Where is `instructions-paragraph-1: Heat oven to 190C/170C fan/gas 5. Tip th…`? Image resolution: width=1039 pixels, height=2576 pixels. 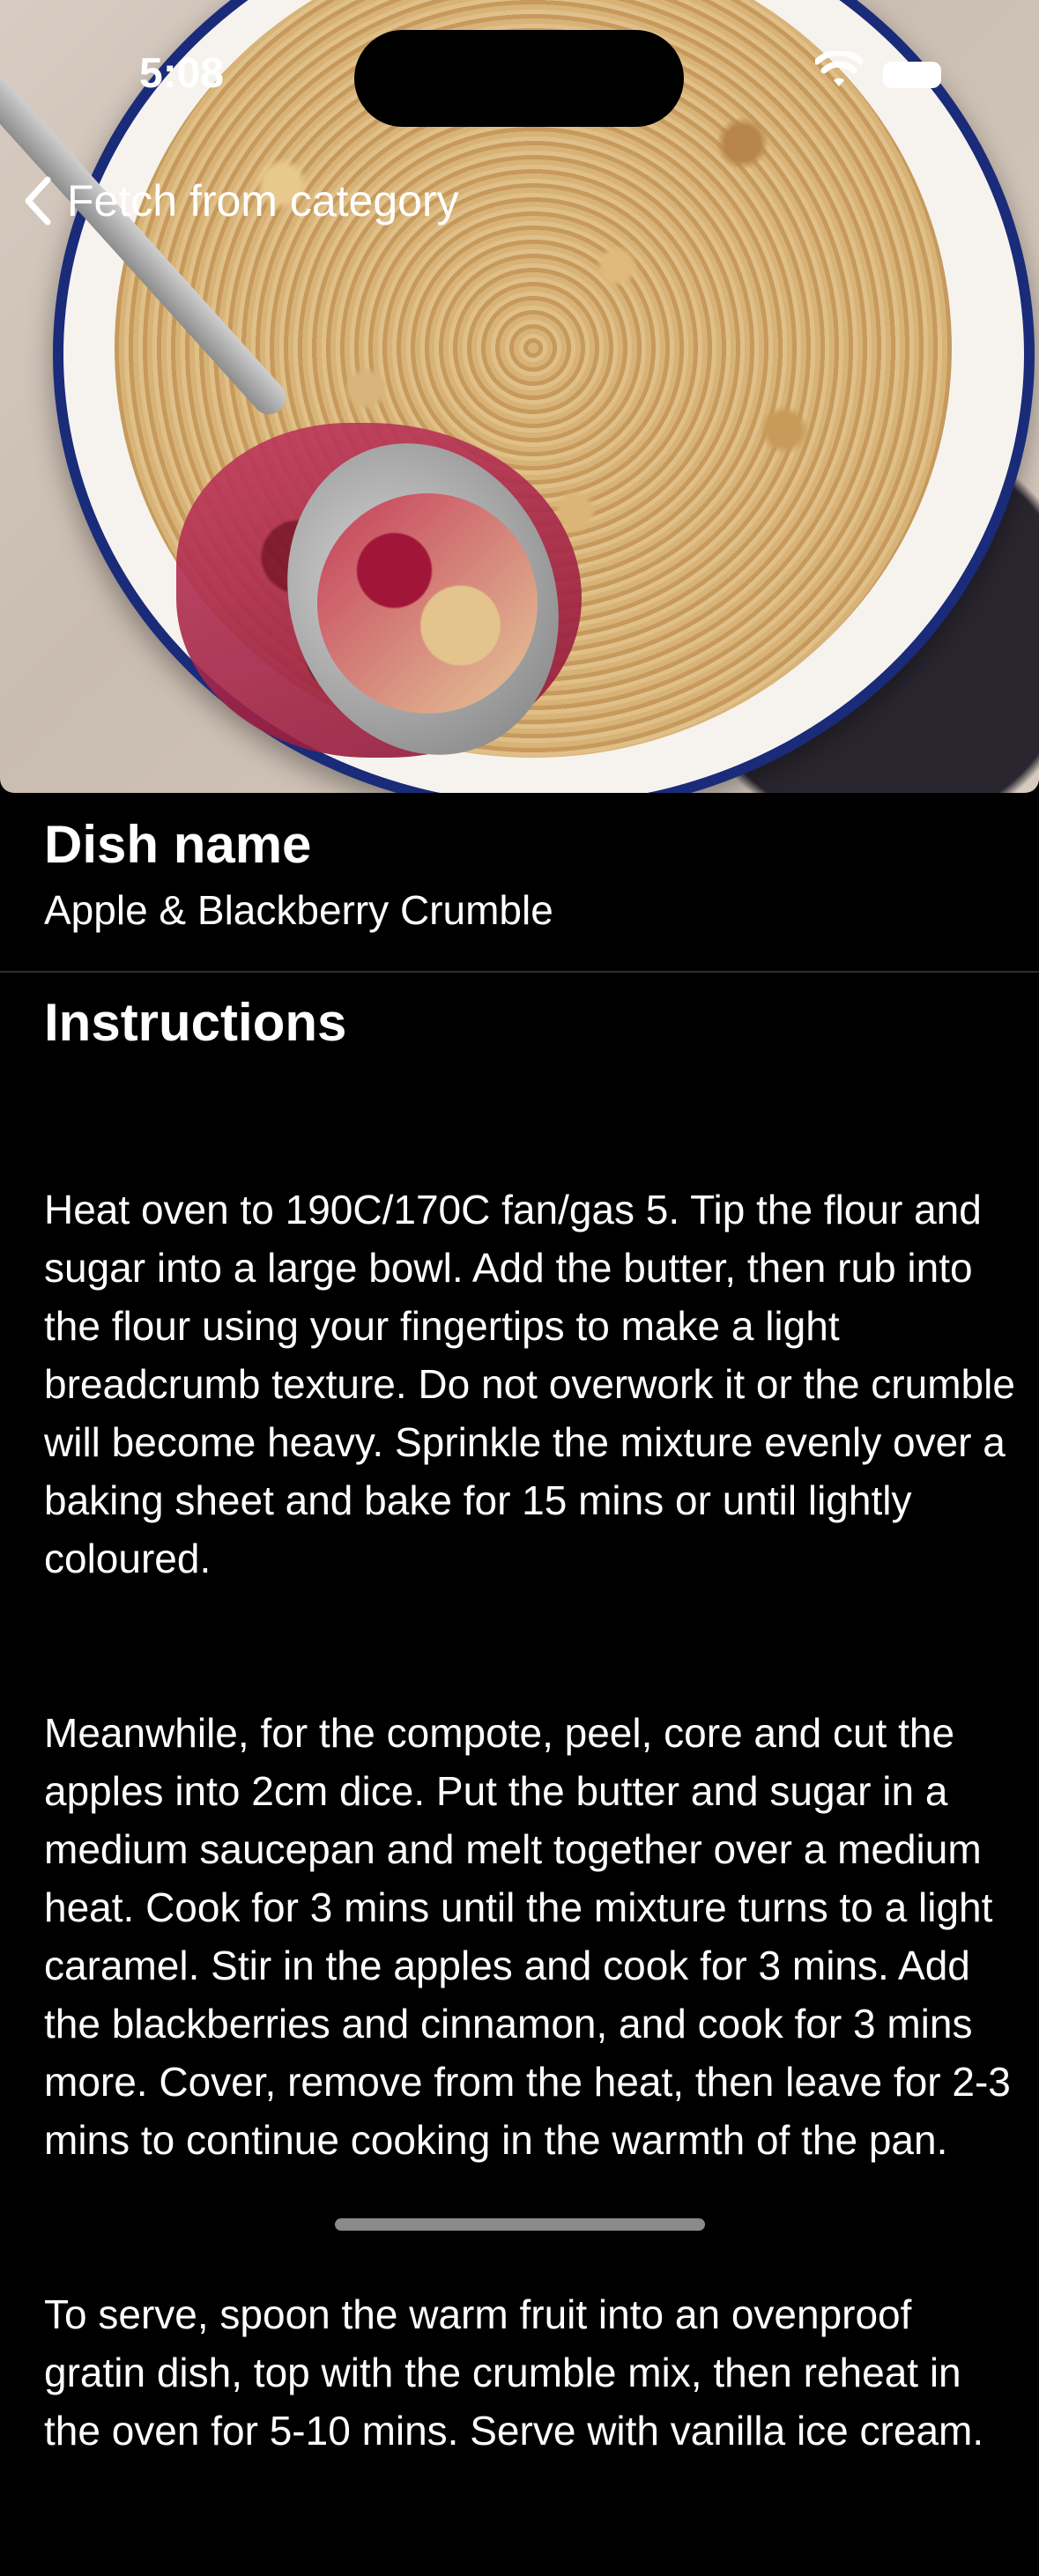
instructions-paragraph-1: Heat oven to 190C/170C fan/gas 5. Tip th… is located at coordinates (535, 1384).